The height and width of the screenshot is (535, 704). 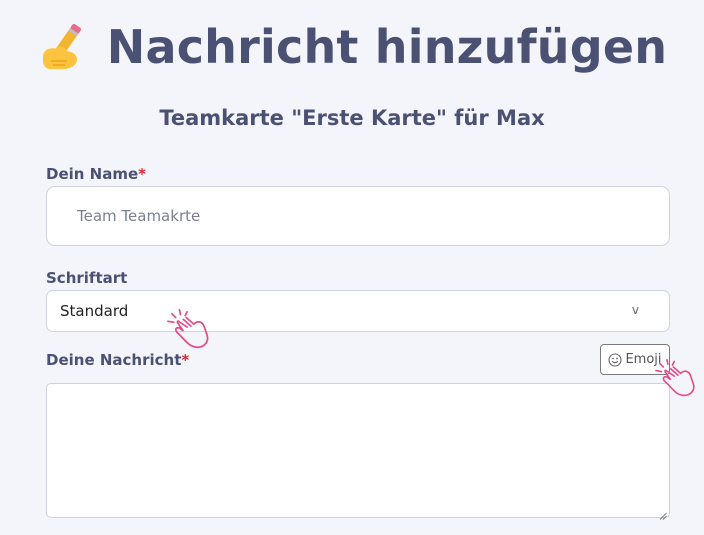 I want to click on font-label: Schriftart, so click(x=87, y=278).